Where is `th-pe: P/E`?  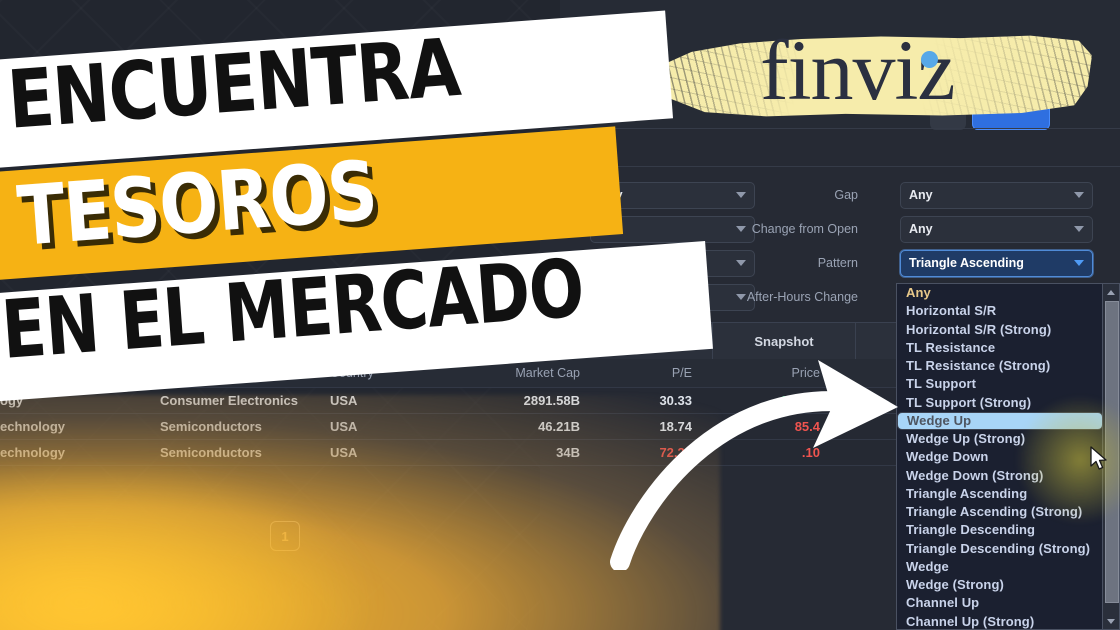 th-pe: P/E is located at coordinates (656, 373).